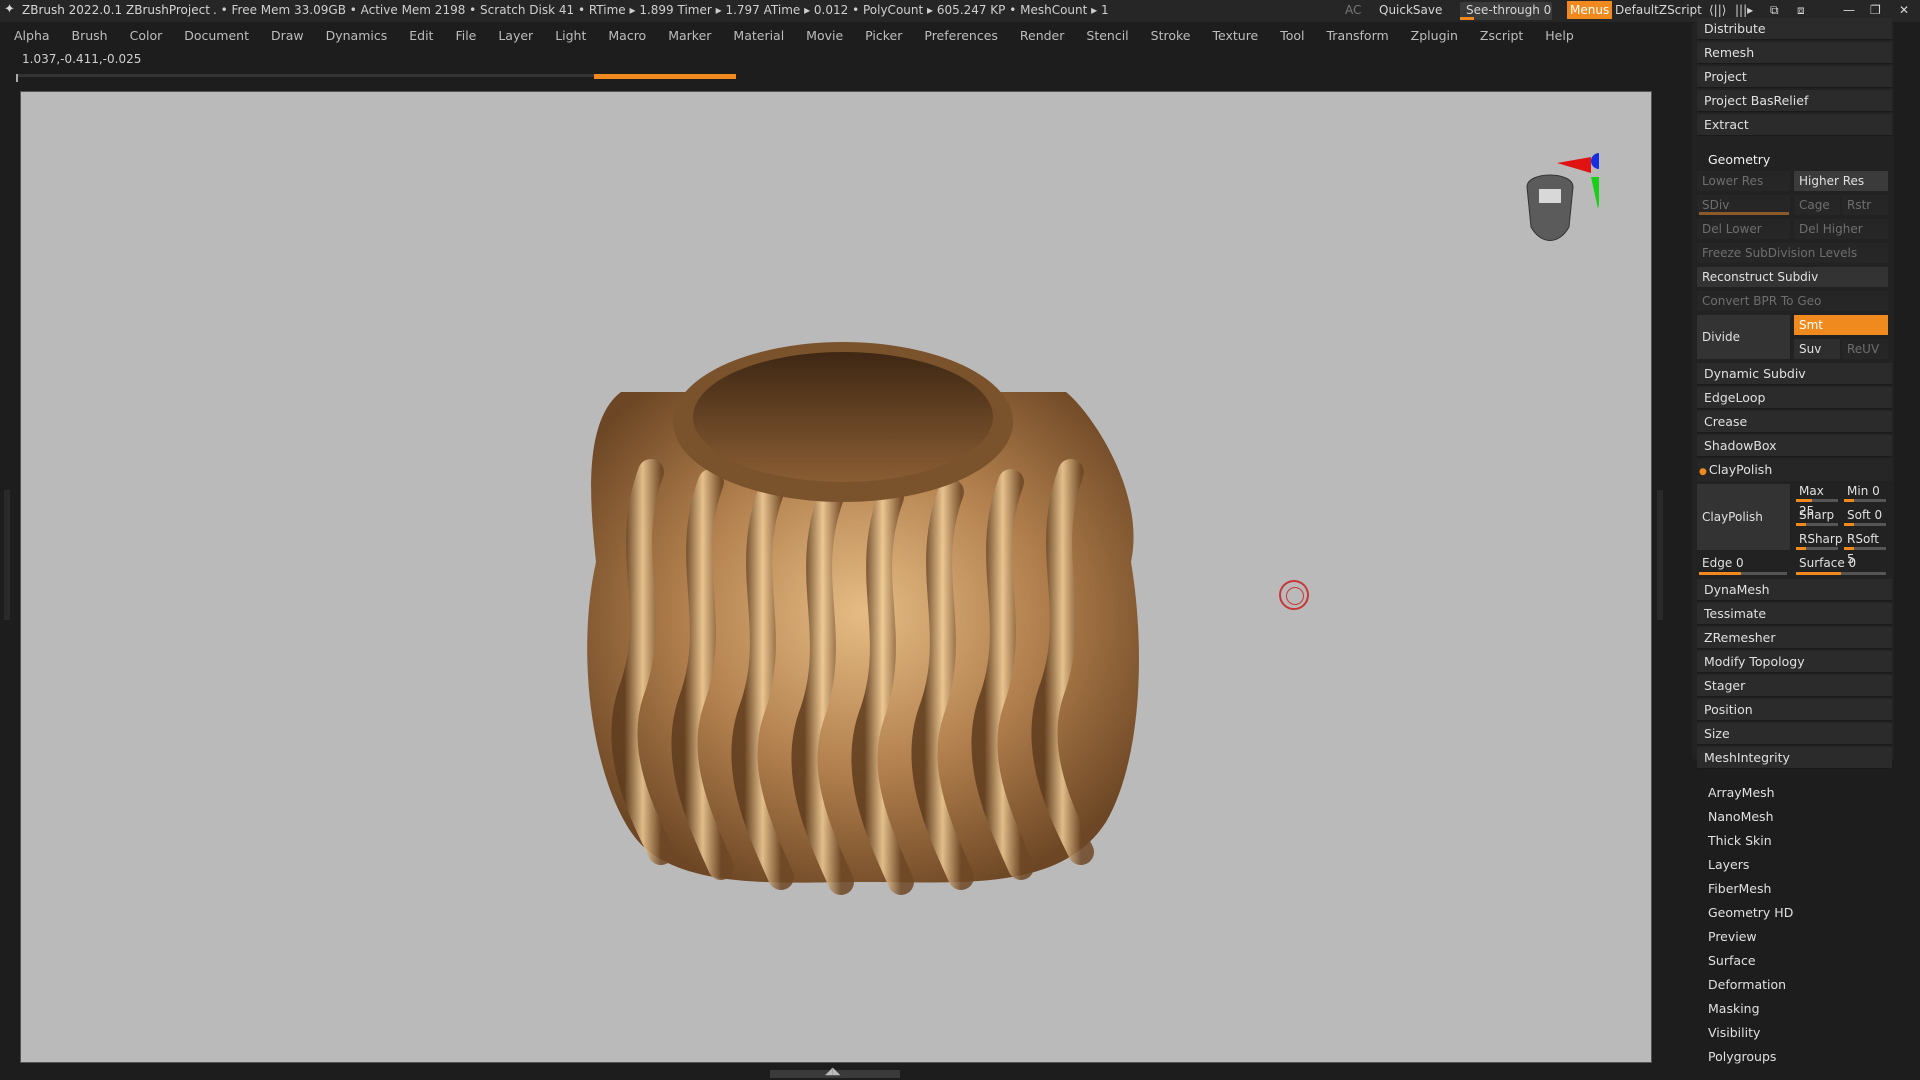 This screenshot has width=1920, height=1080. What do you see at coordinates (1042, 36) in the screenshot?
I see `menu-render: Render` at bounding box center [1042, 36].